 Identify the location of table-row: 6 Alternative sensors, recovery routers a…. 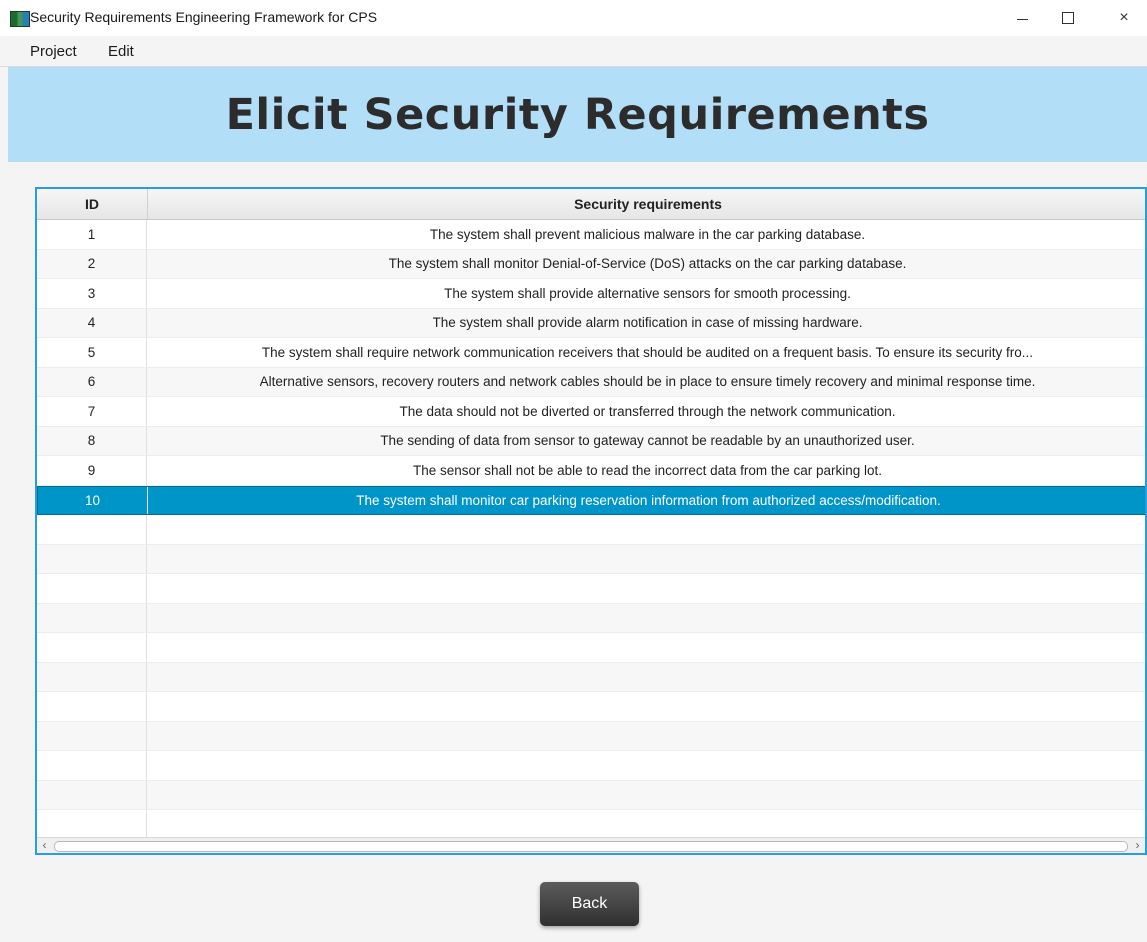
(591, 382).